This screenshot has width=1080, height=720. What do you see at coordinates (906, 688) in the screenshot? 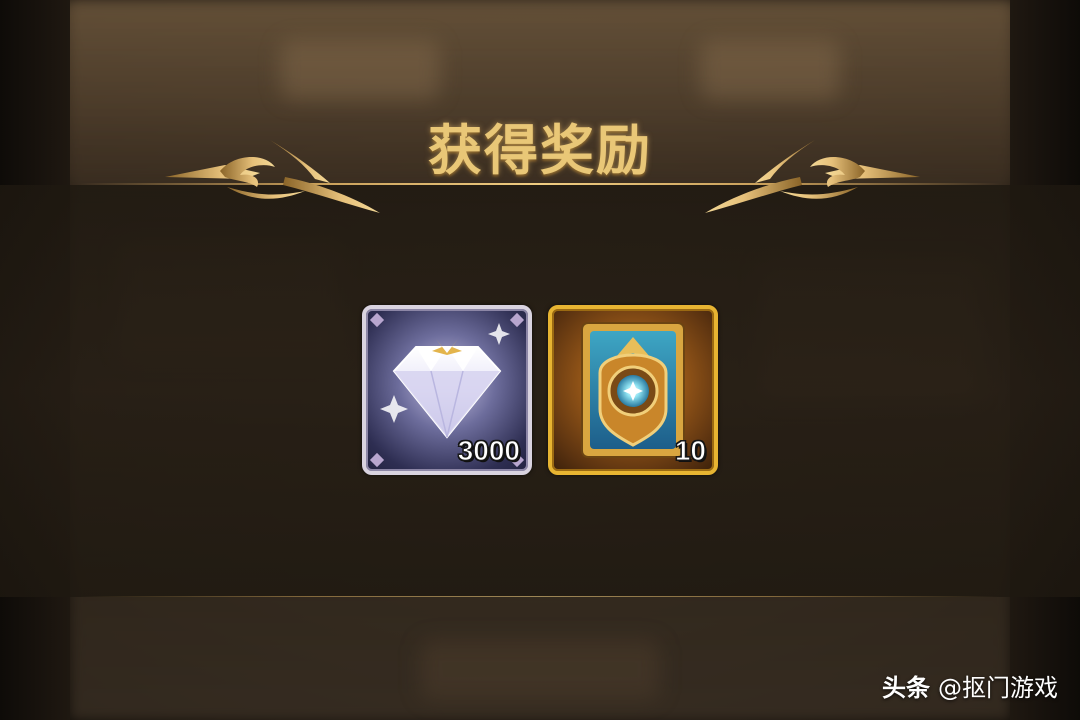
I see `watermark-brand: 头条` at bounding box center [906, 688].